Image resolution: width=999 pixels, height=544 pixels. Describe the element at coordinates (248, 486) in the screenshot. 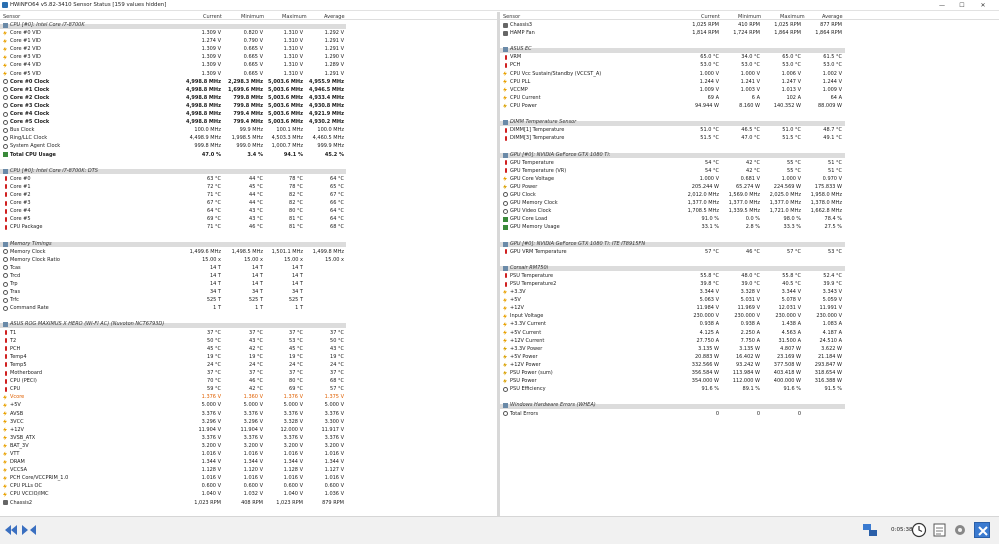

I see `sensor-row: CPU PLLs OC 0.600 V 0.600 V 0.600 V 0.600 V` at that location.